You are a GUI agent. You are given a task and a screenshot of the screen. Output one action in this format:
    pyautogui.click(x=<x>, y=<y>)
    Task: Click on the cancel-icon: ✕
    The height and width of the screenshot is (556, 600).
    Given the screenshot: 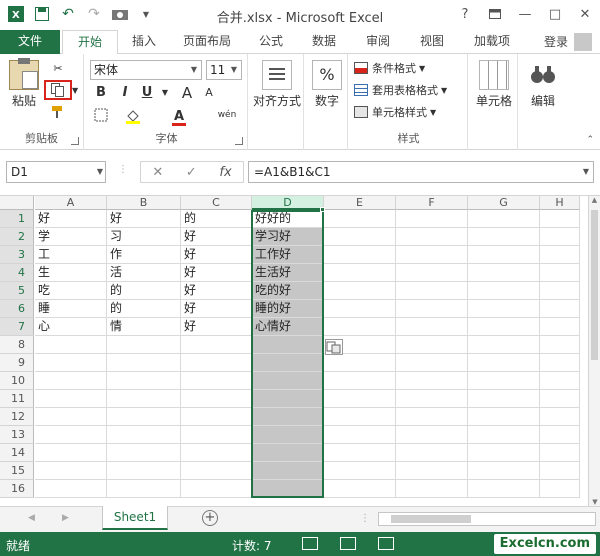 What is the action you would take?
    pyautogui.click(x=157, y=172)
    